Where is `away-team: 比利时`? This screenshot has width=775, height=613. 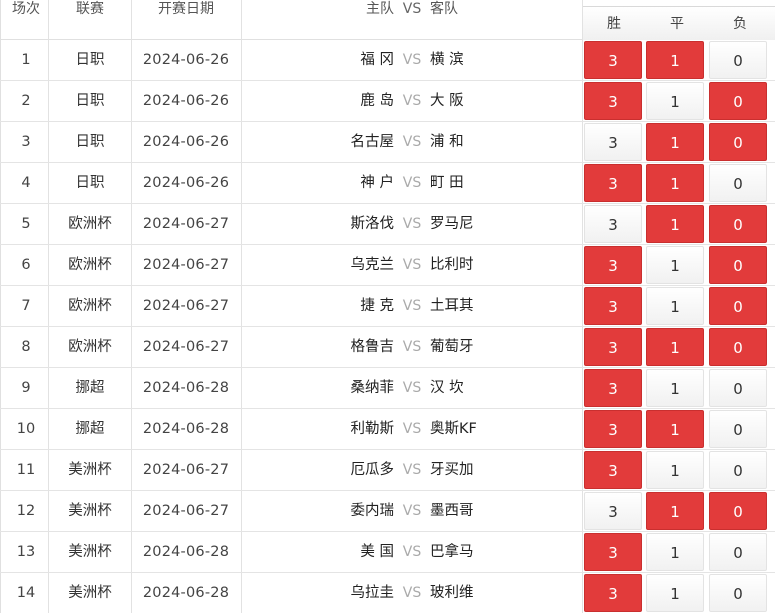 away-team: 比利时 is located at coordinates (452, 265).